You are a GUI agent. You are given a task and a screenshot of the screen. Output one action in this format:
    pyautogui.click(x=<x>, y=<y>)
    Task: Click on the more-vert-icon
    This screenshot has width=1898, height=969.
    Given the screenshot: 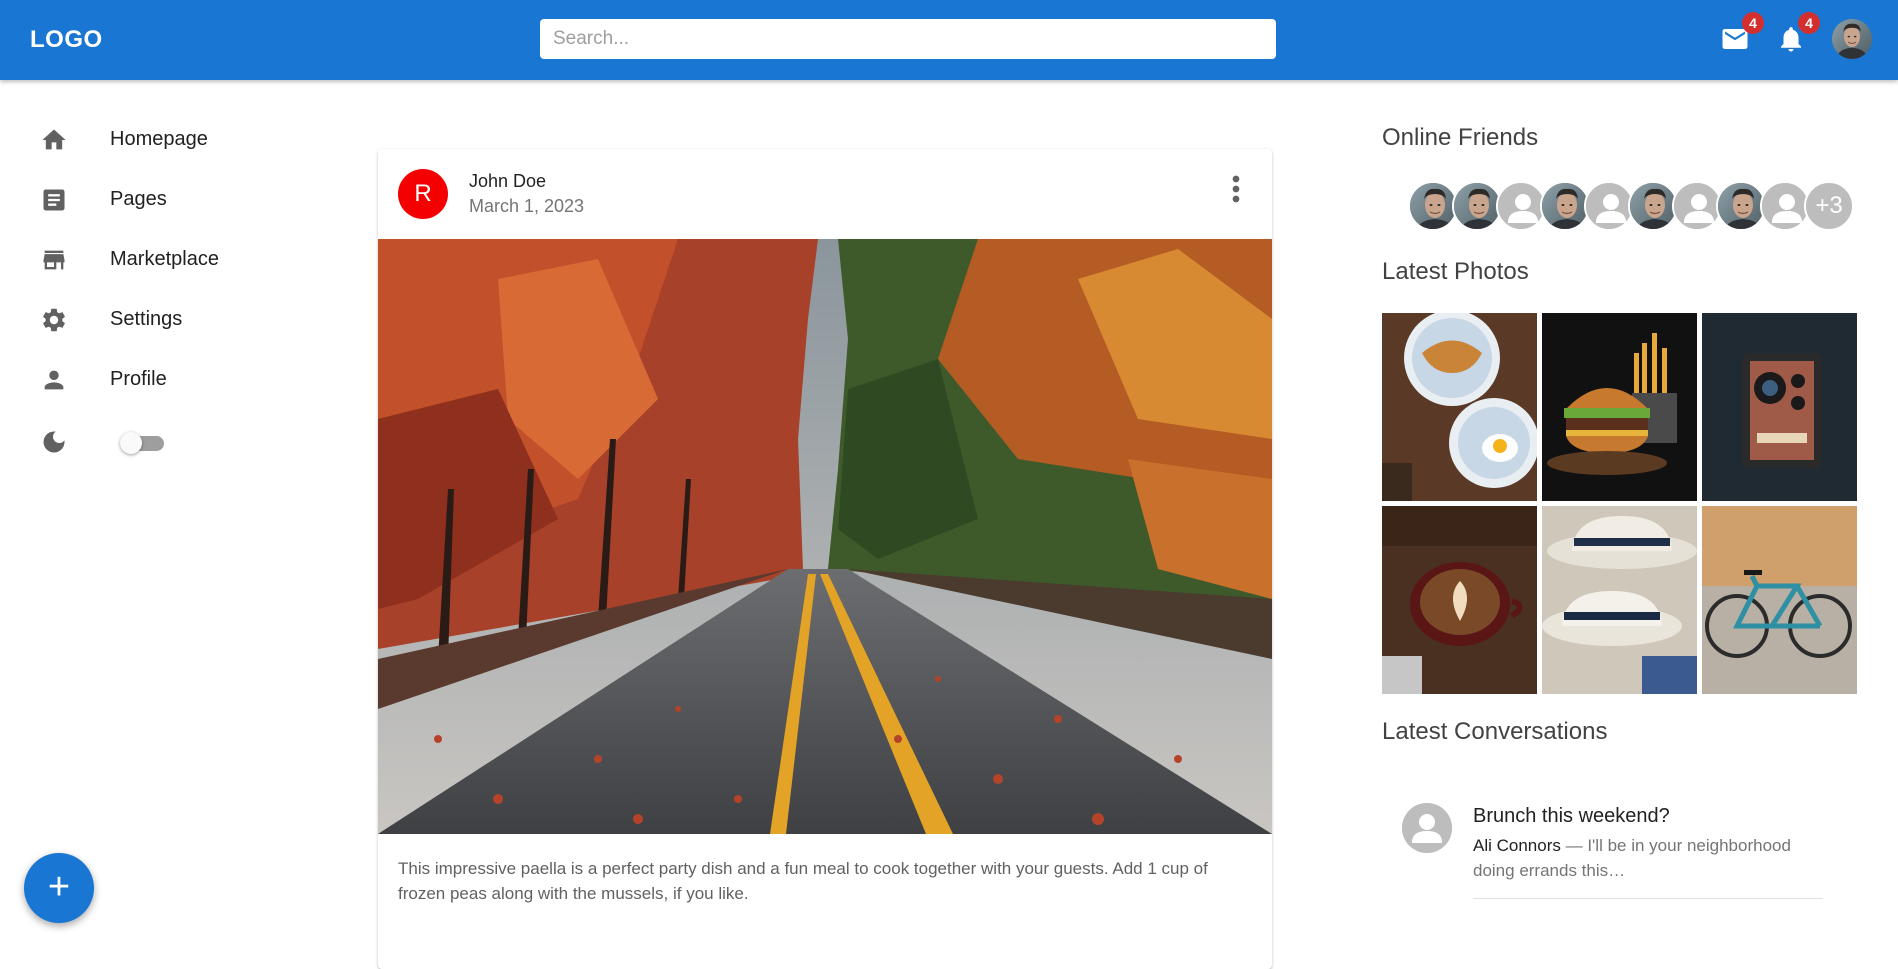 What is the action you would take?
    pyautogui.click(x=1236, y=189)
    